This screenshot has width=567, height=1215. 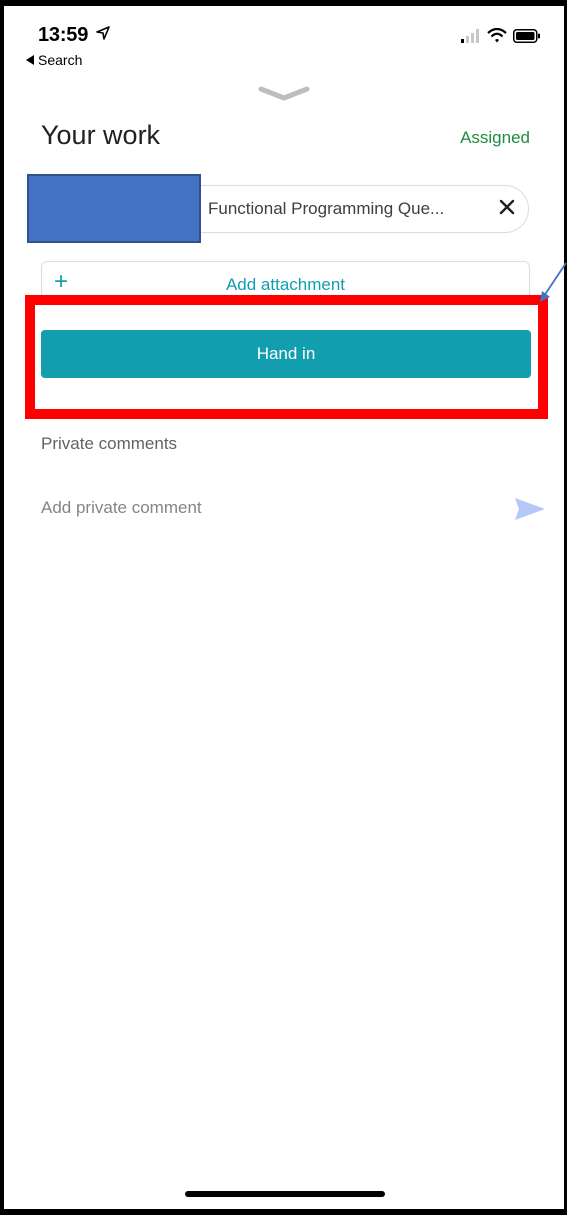 I want to click on battery-icon, so click(x=526, y=35).